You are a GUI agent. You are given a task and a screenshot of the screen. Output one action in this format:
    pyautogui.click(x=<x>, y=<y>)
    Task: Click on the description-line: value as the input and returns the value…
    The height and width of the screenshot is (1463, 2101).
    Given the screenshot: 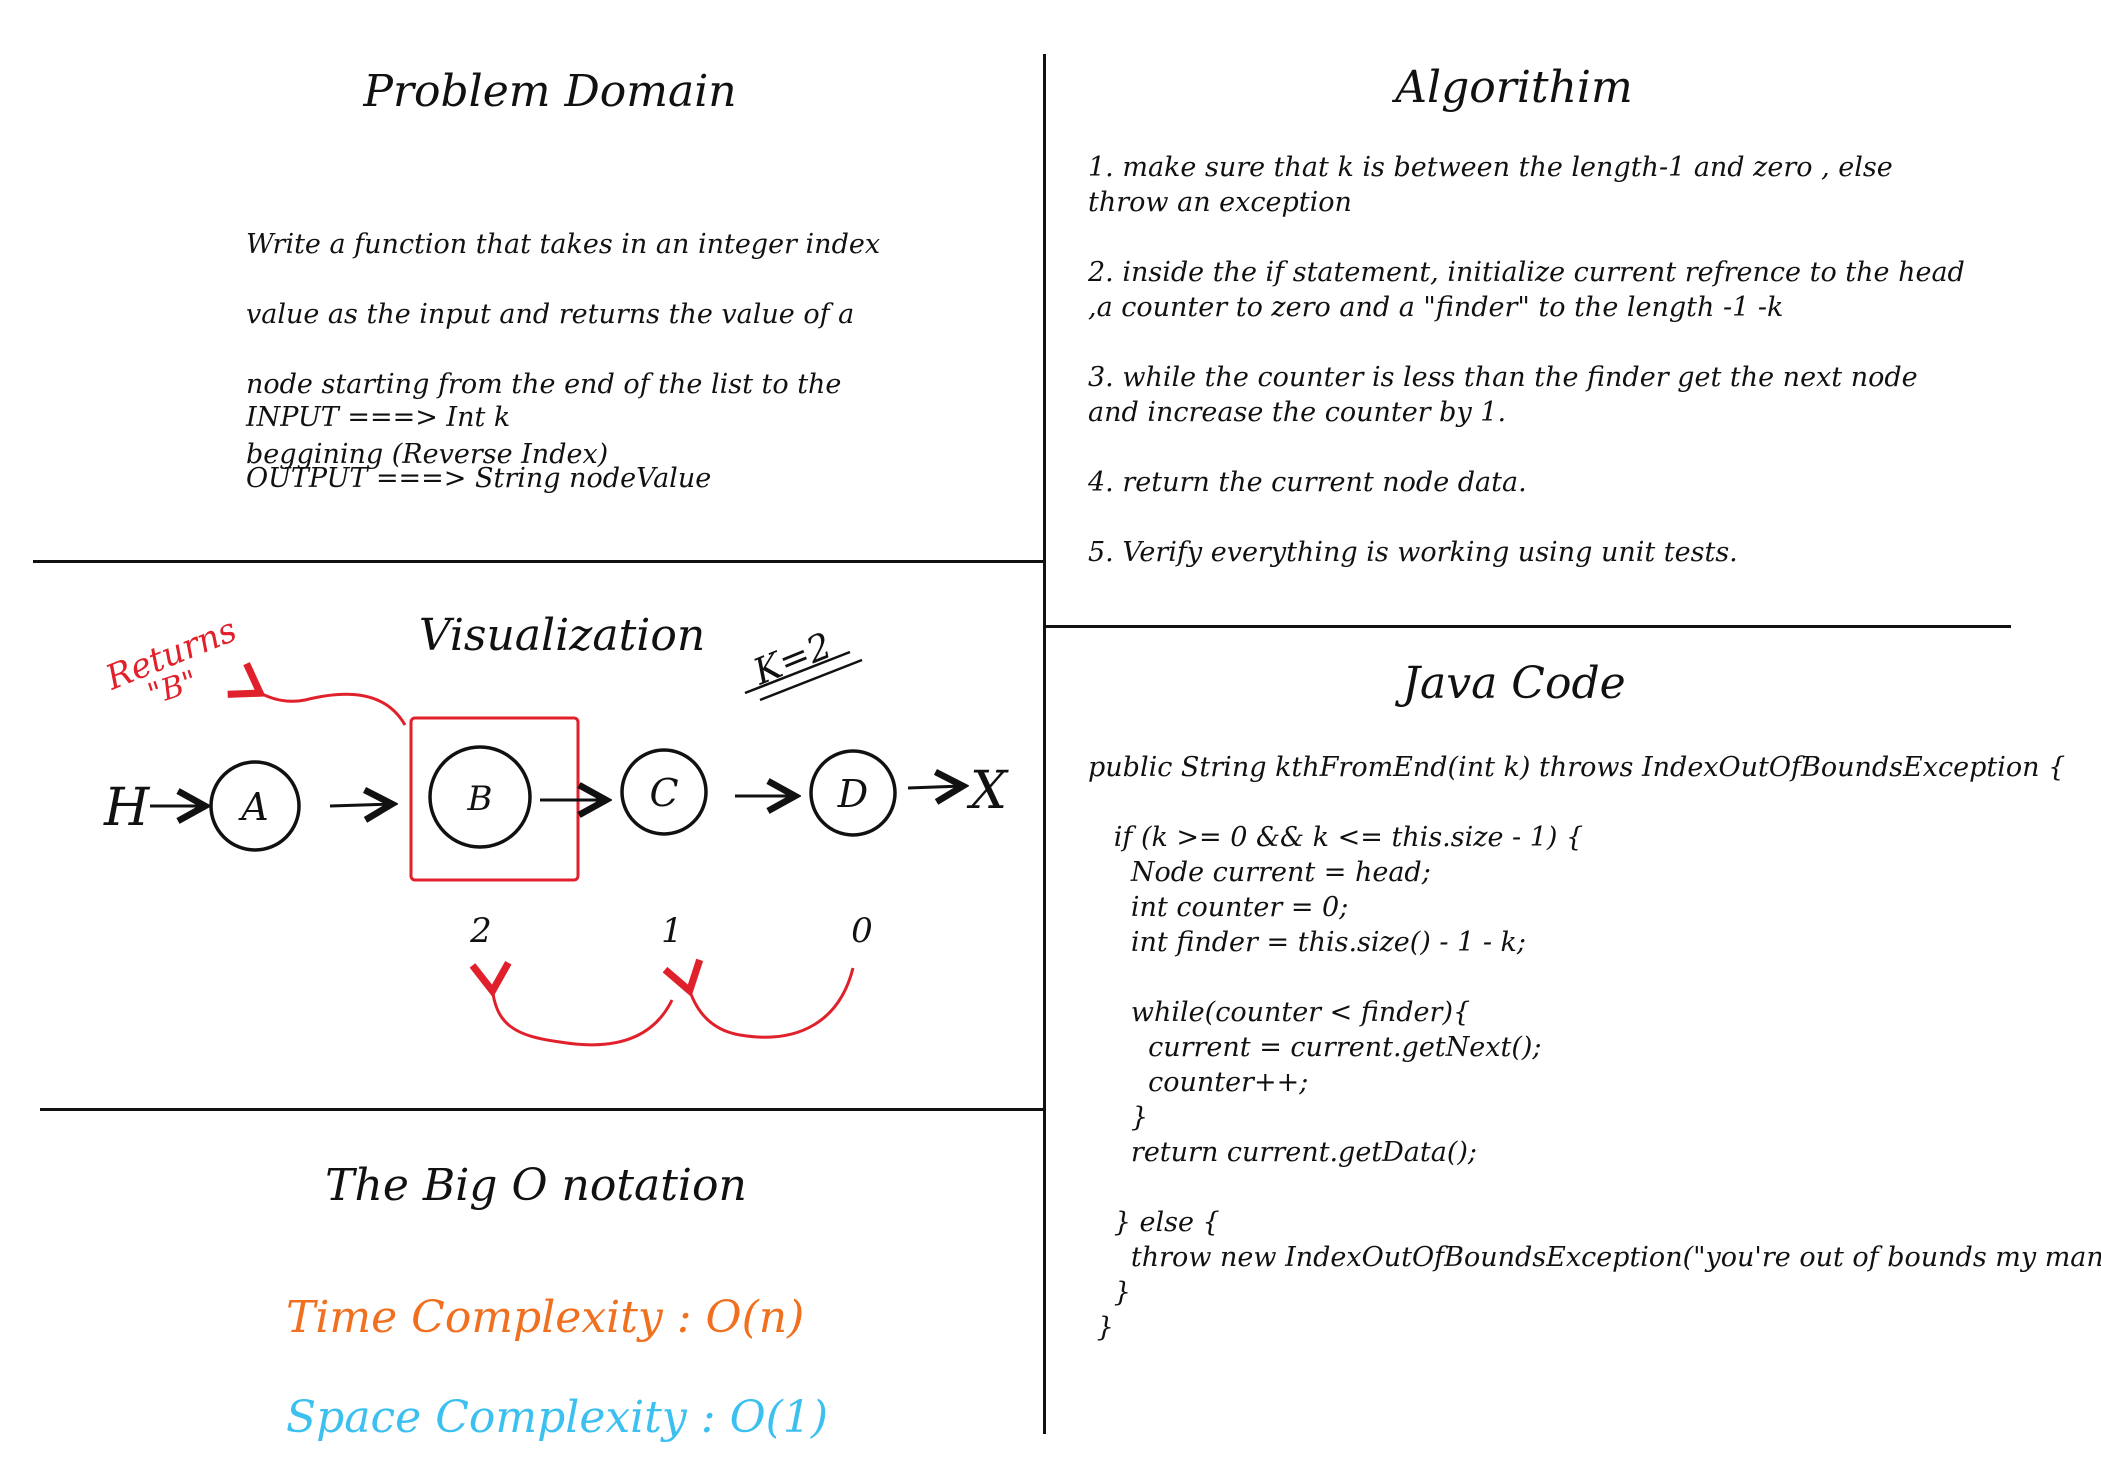 What is the action you would take?
    pyautogui.click(x=550, y=314)
    